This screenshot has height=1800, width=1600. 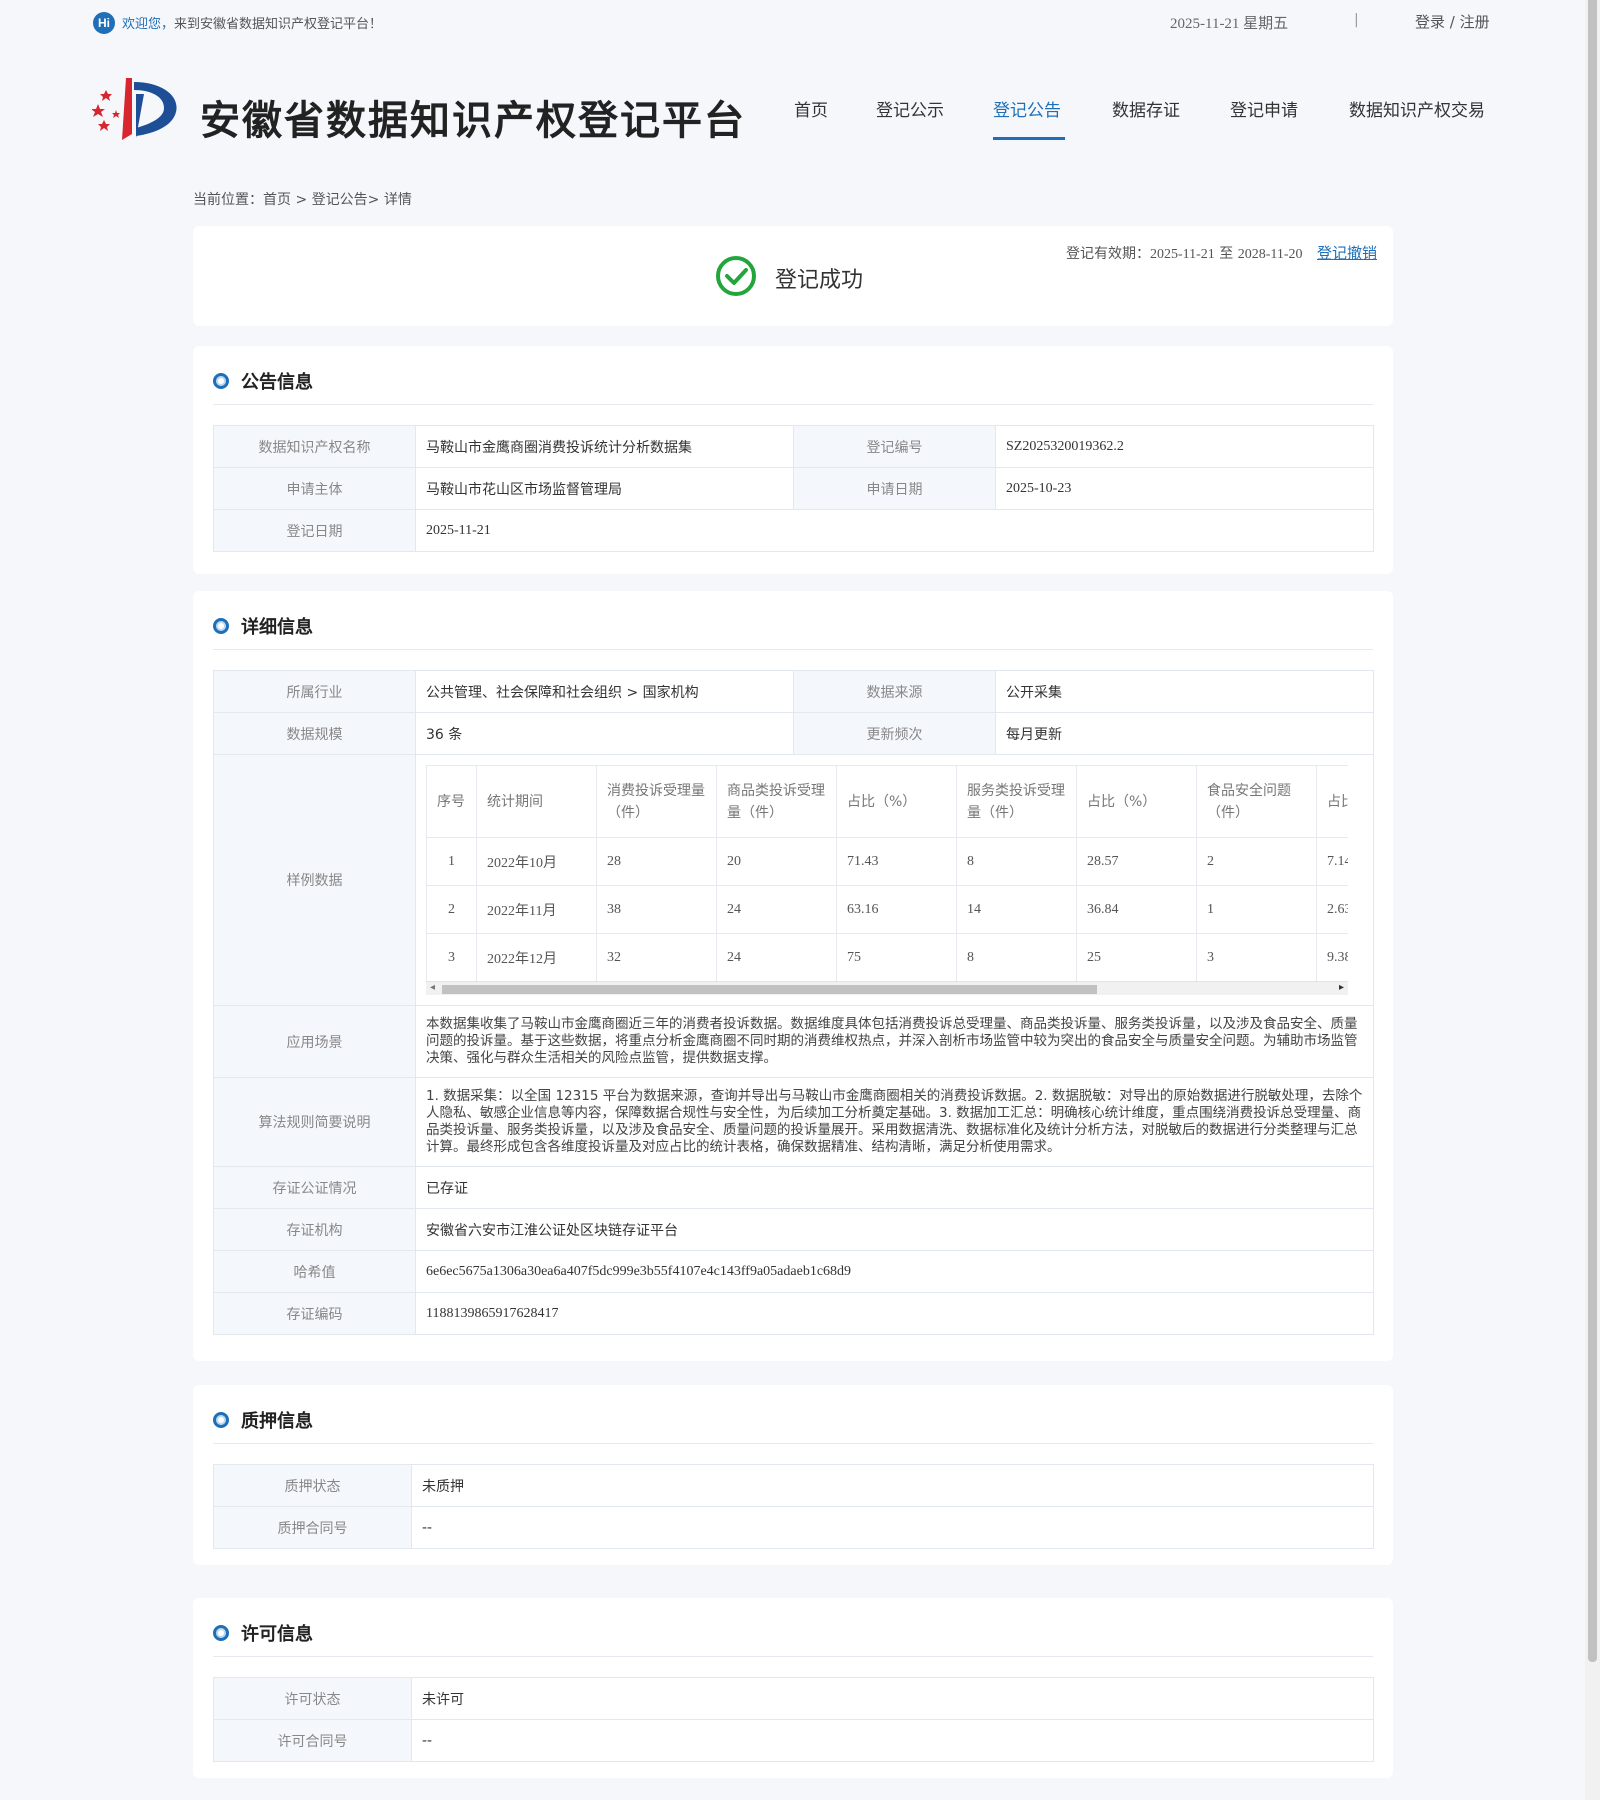 What do you see at coordinates (894, 733) in the screenshot?
I see `freq-label: 更新频次` at bounding box center [894, 733].